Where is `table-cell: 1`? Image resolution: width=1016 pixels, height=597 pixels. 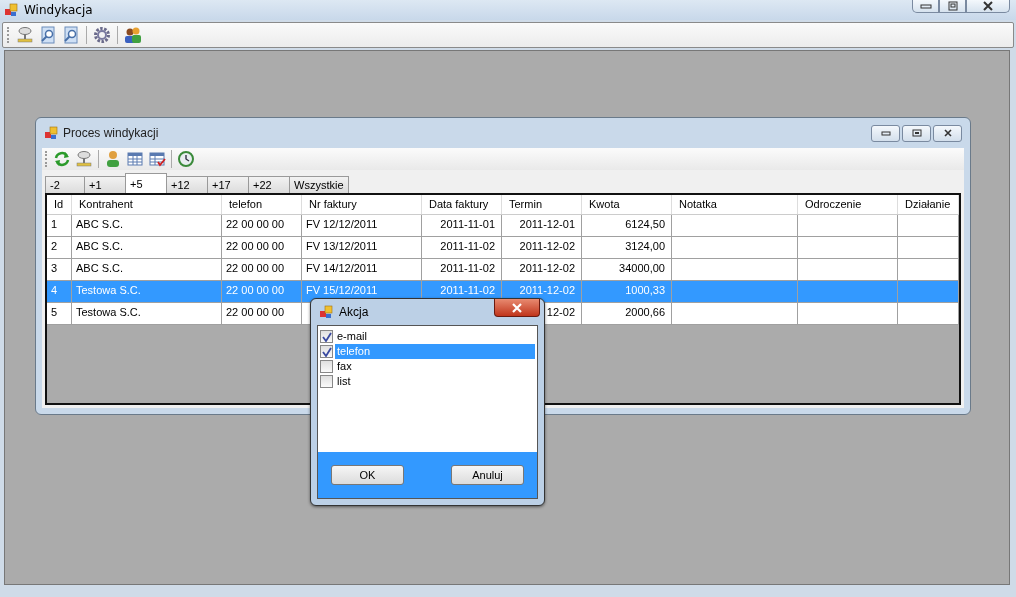
table-cell: 1 is located at coordinates (54, 224).